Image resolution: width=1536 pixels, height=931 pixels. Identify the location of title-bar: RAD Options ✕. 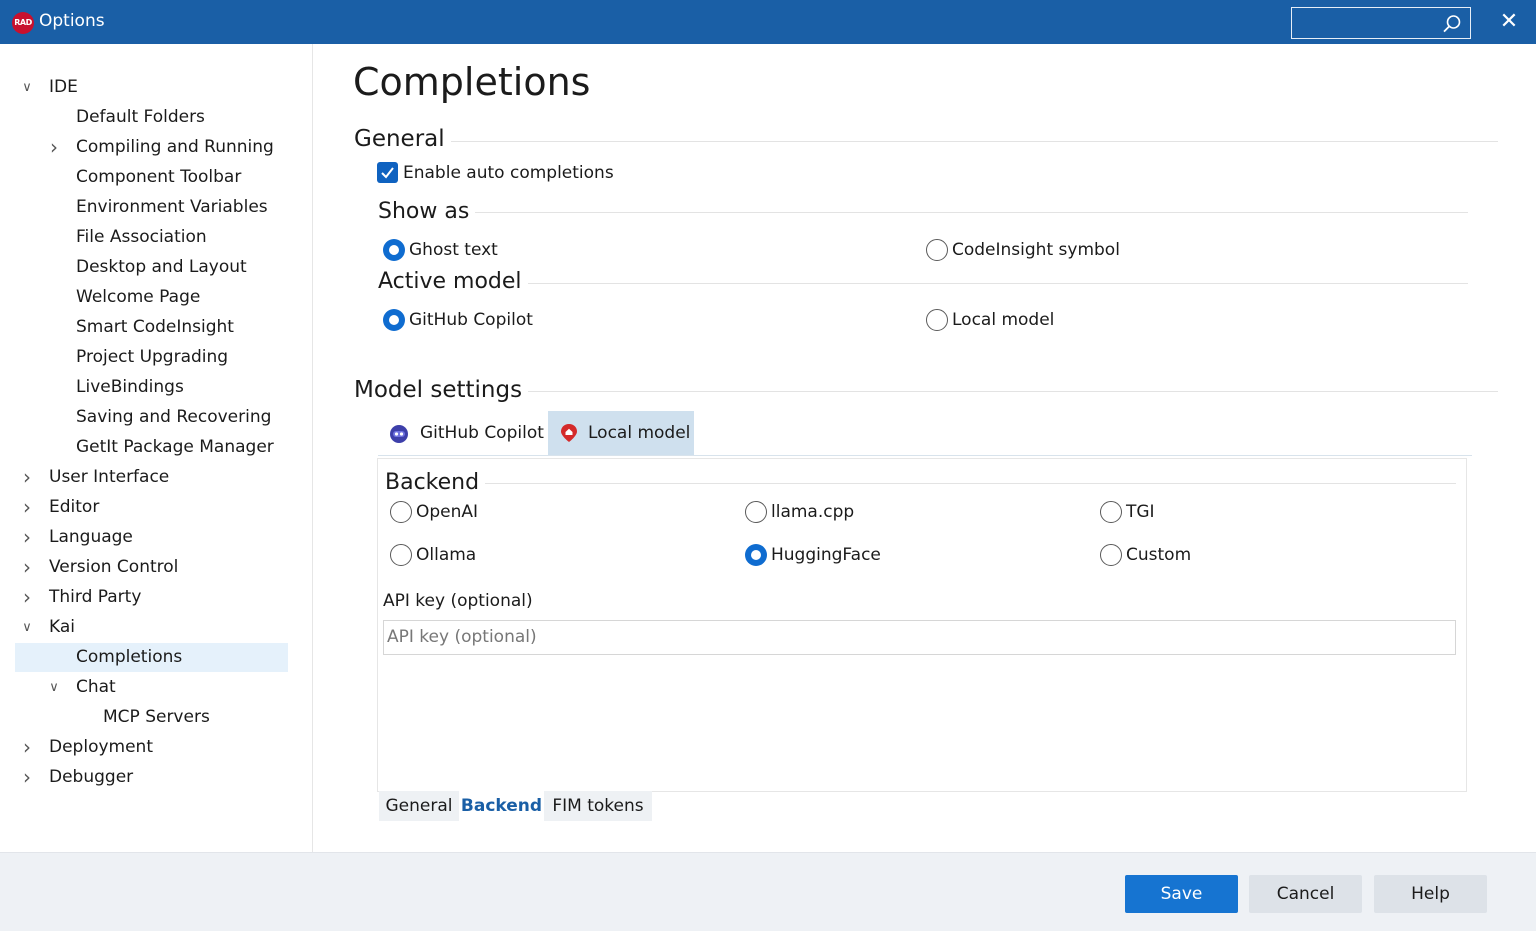
(768, 22).